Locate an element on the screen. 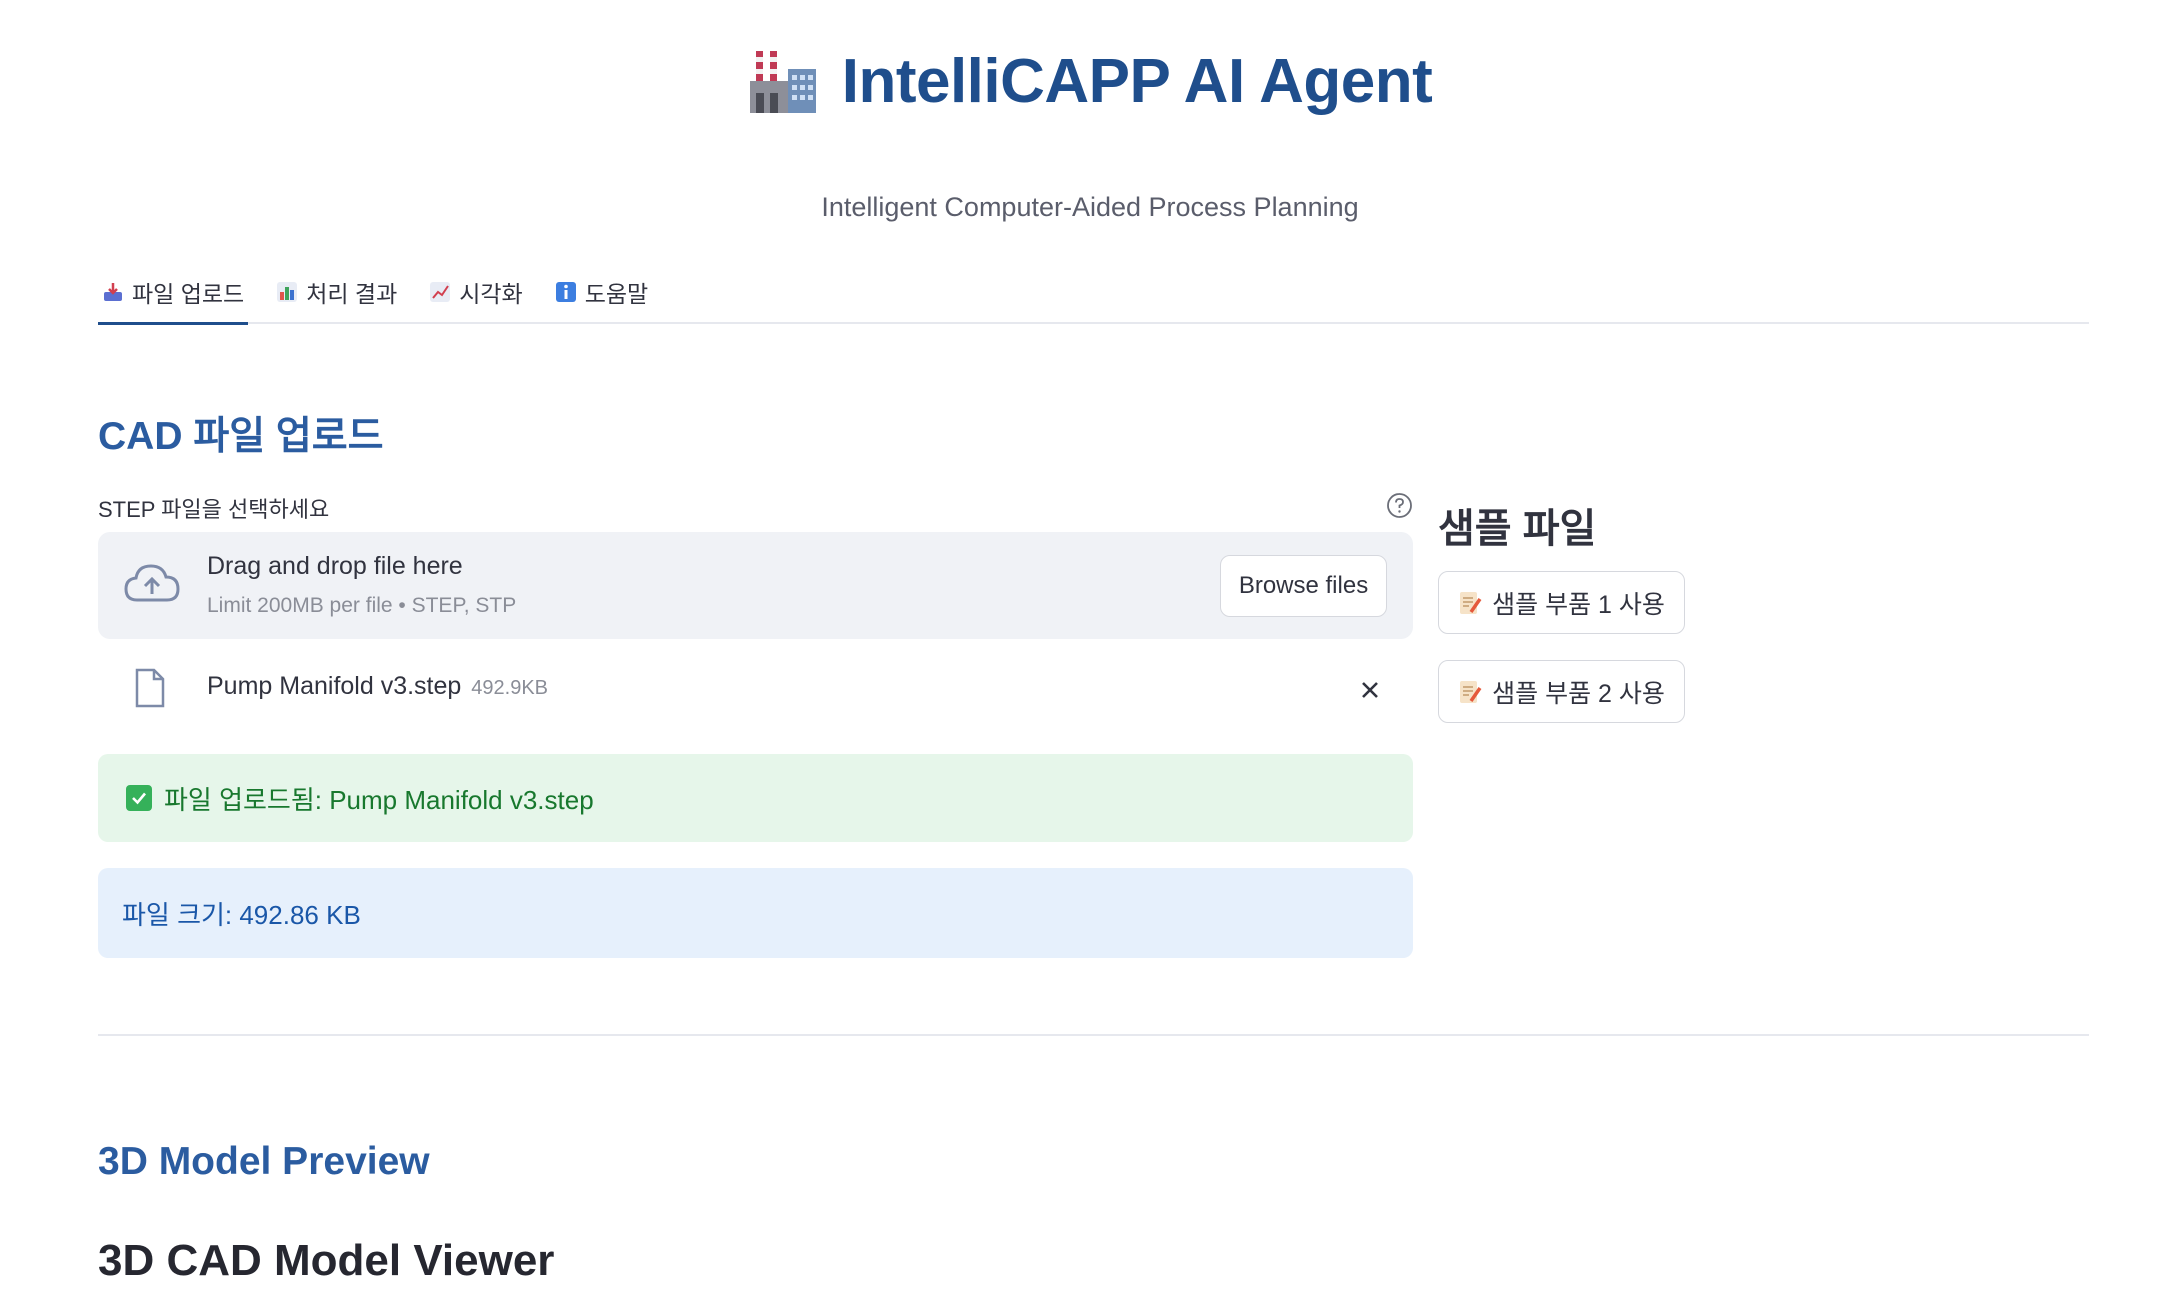 The width and height of the screenshot is (2180, 1303). sample-button-label: 샘플 부품 1 사용 is located at coordinates (1578, 604).